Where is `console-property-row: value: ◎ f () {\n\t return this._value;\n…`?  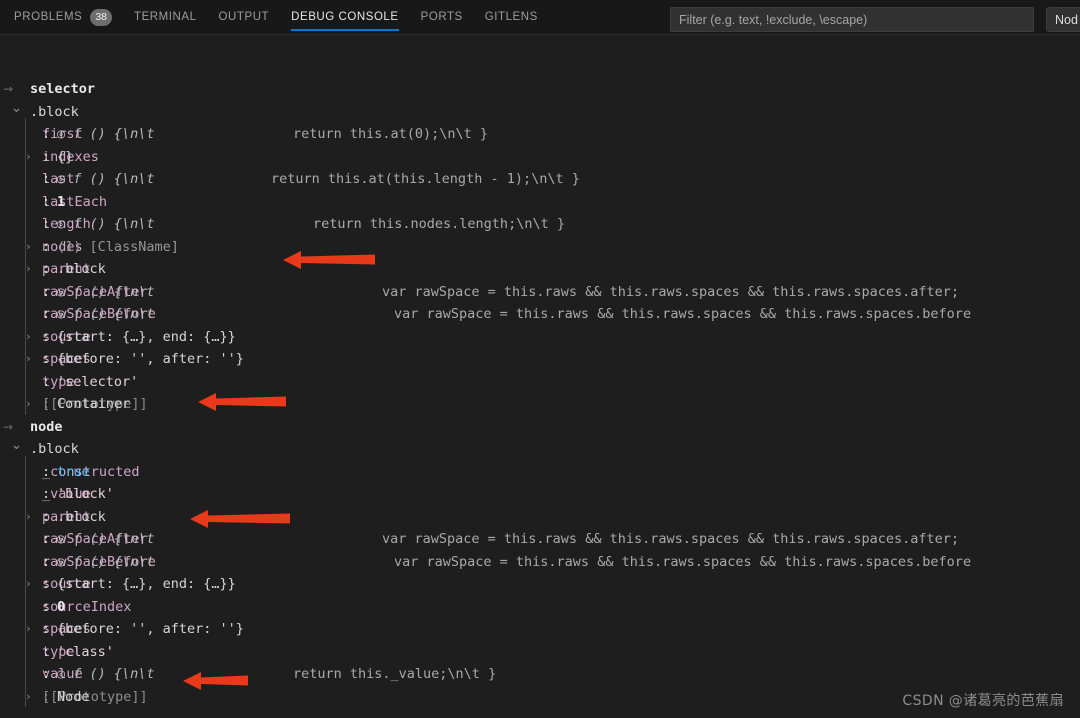
console-property-row: value: ◎ f () {\n\t return this._value;\n… is located at coordinates (540, 674).